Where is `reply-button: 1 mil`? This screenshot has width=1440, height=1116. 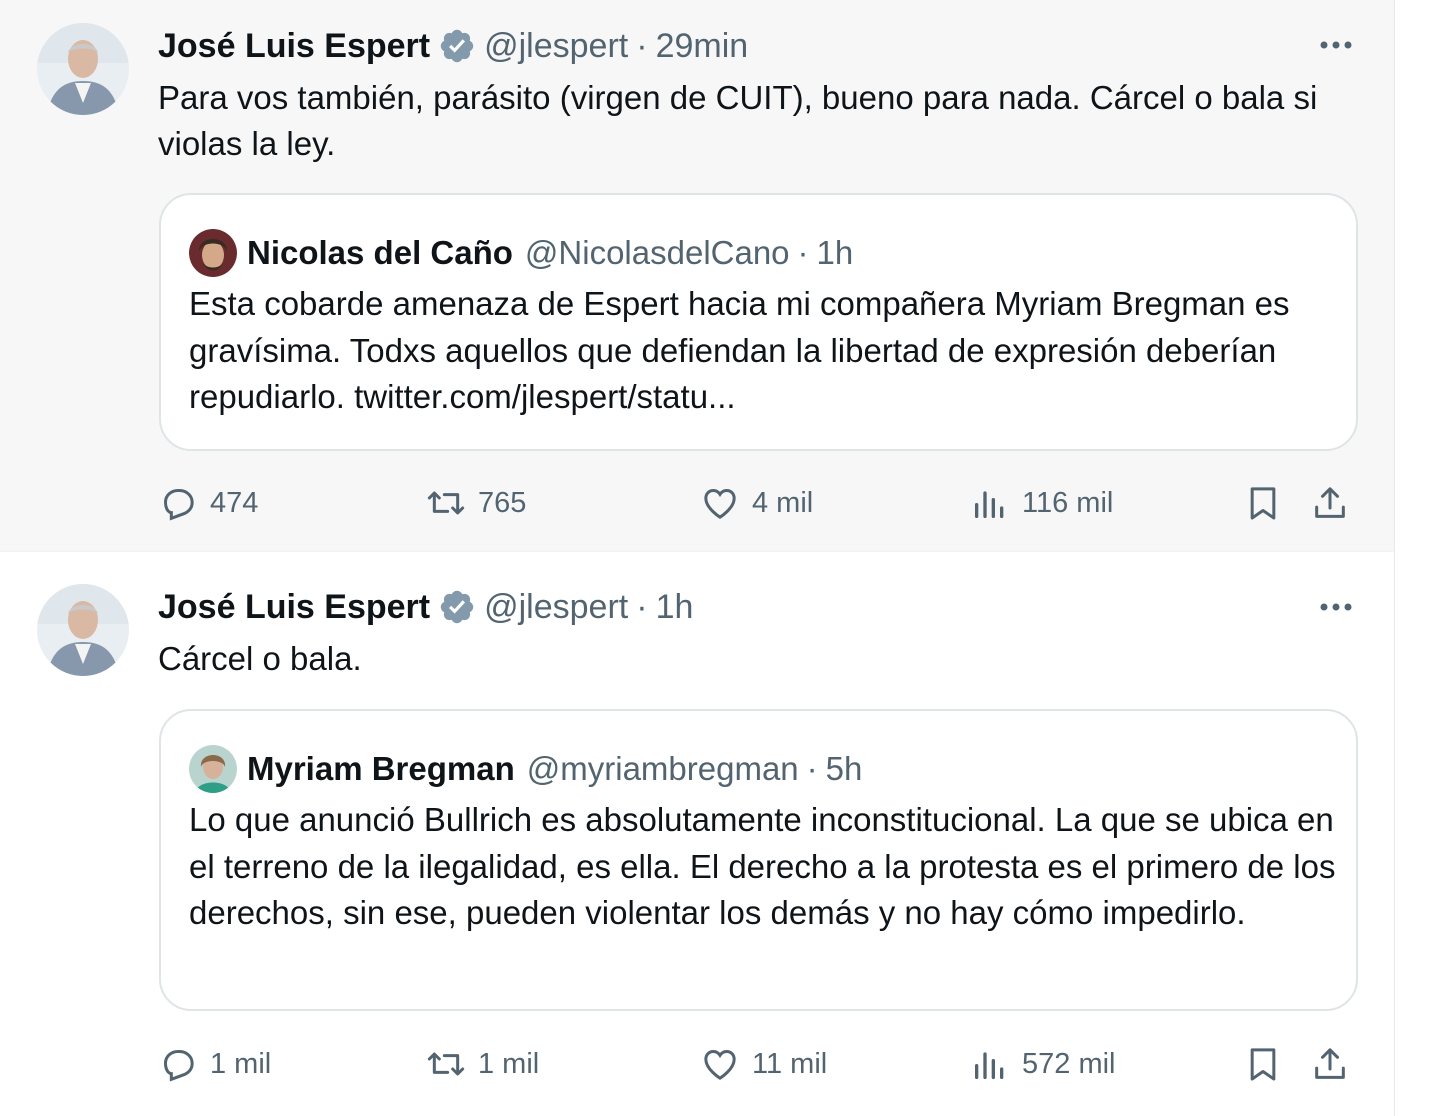 reply-button: 1 mil is located at coordinates (214, 1064).